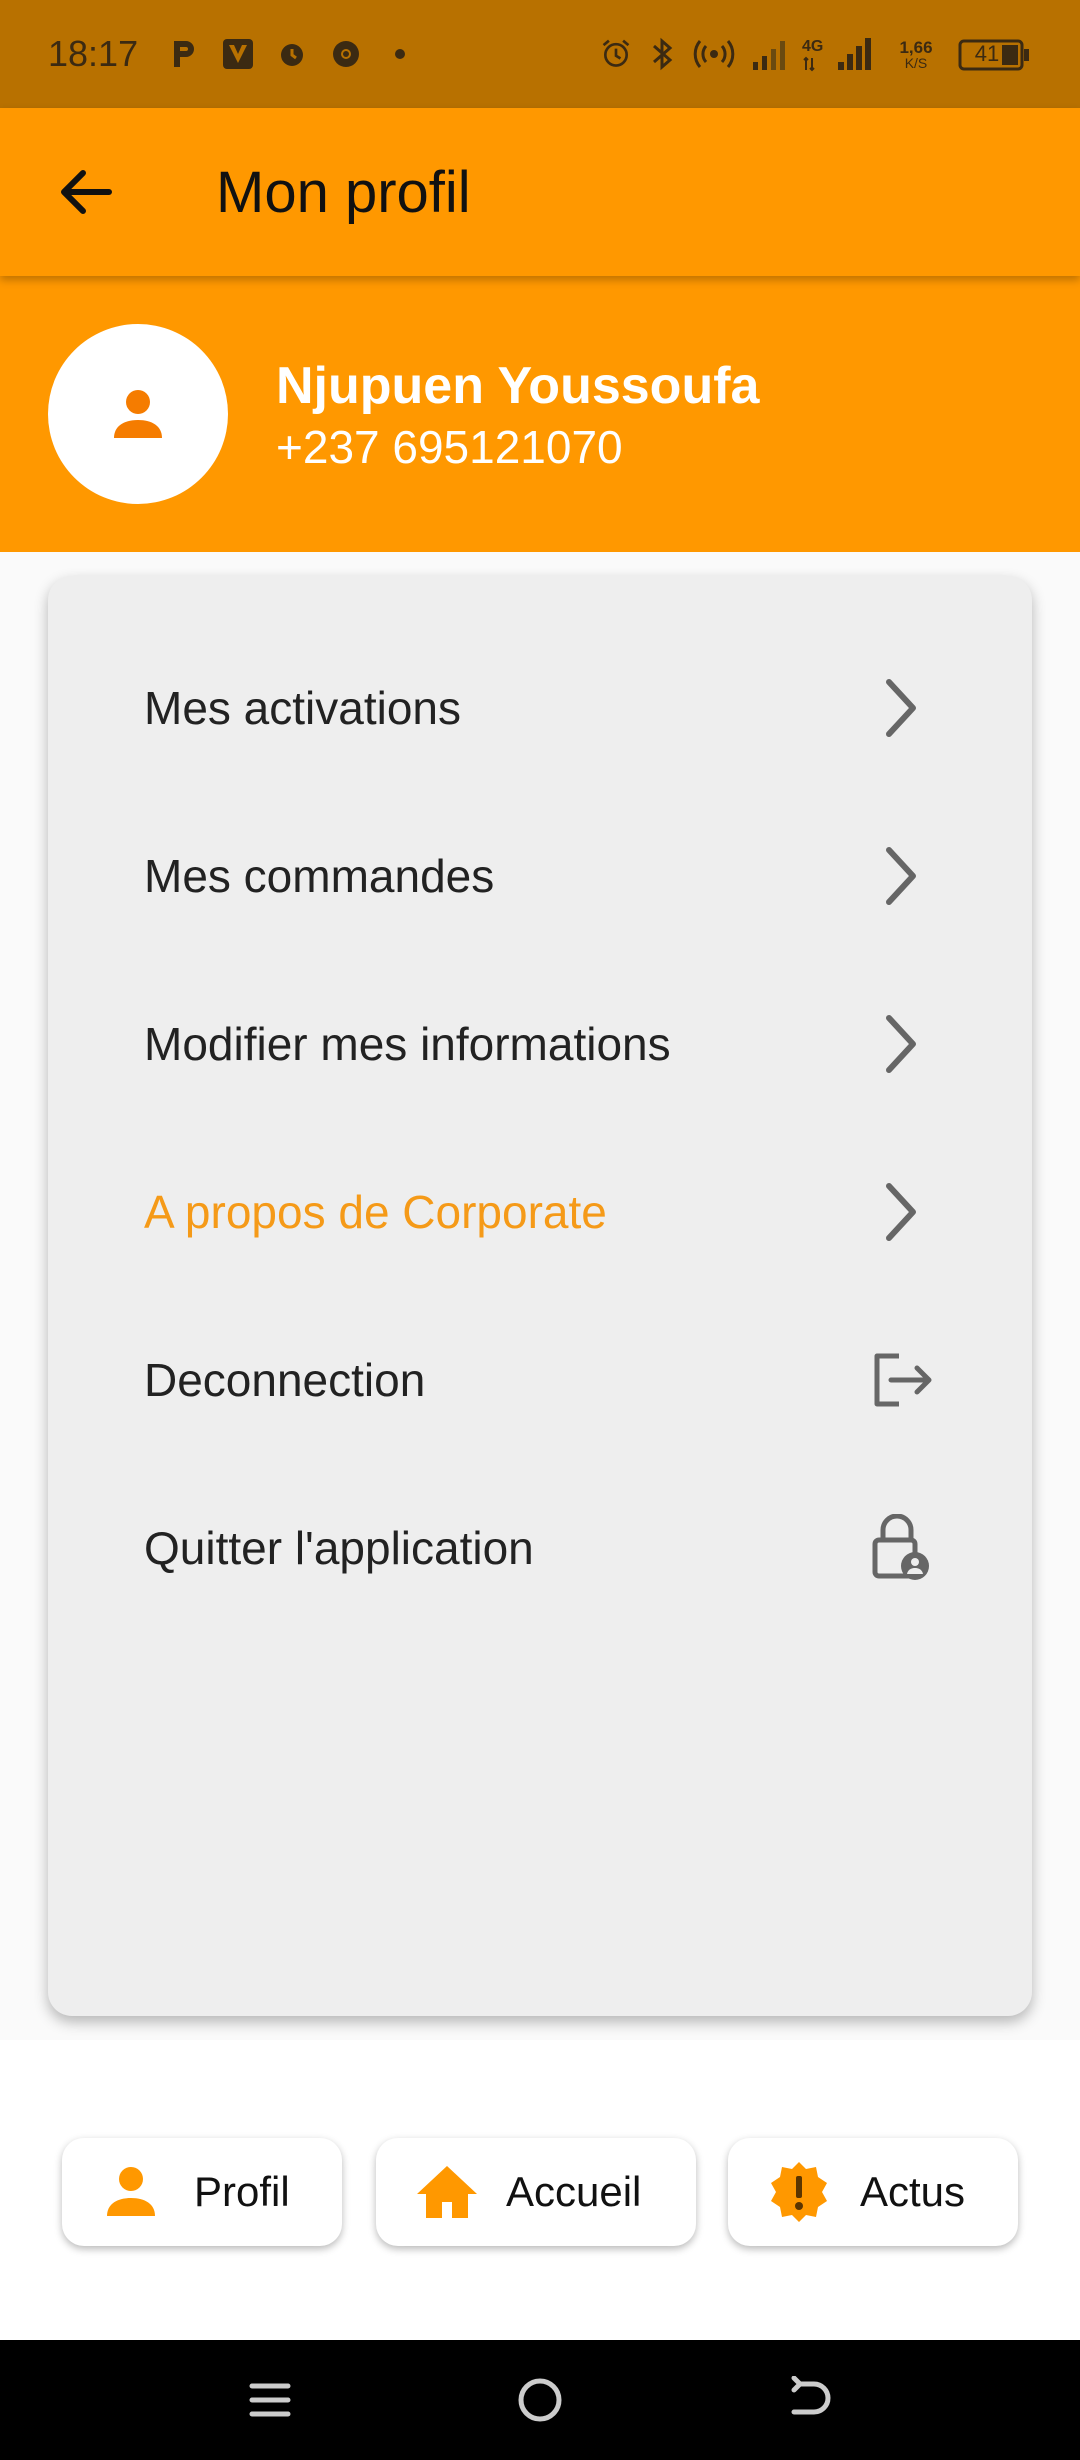 The height and width of the screenshot is (2460, 1080). What do you see at coordinates (285, 1380) in the screenshot?
I see `menu-item-label: Deconnection` at bounding box center [285, 1380].